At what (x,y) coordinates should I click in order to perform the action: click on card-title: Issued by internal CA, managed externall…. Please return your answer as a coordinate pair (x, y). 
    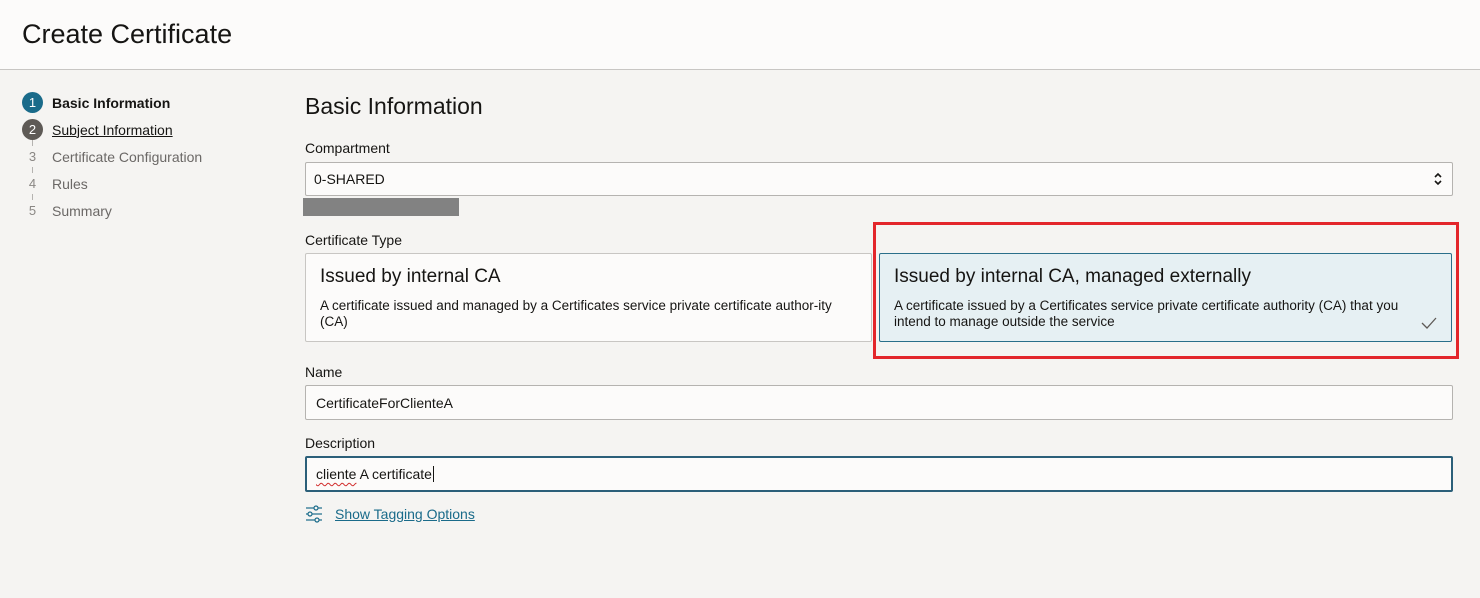
    Looking at the image, I should click on (1072, 276).